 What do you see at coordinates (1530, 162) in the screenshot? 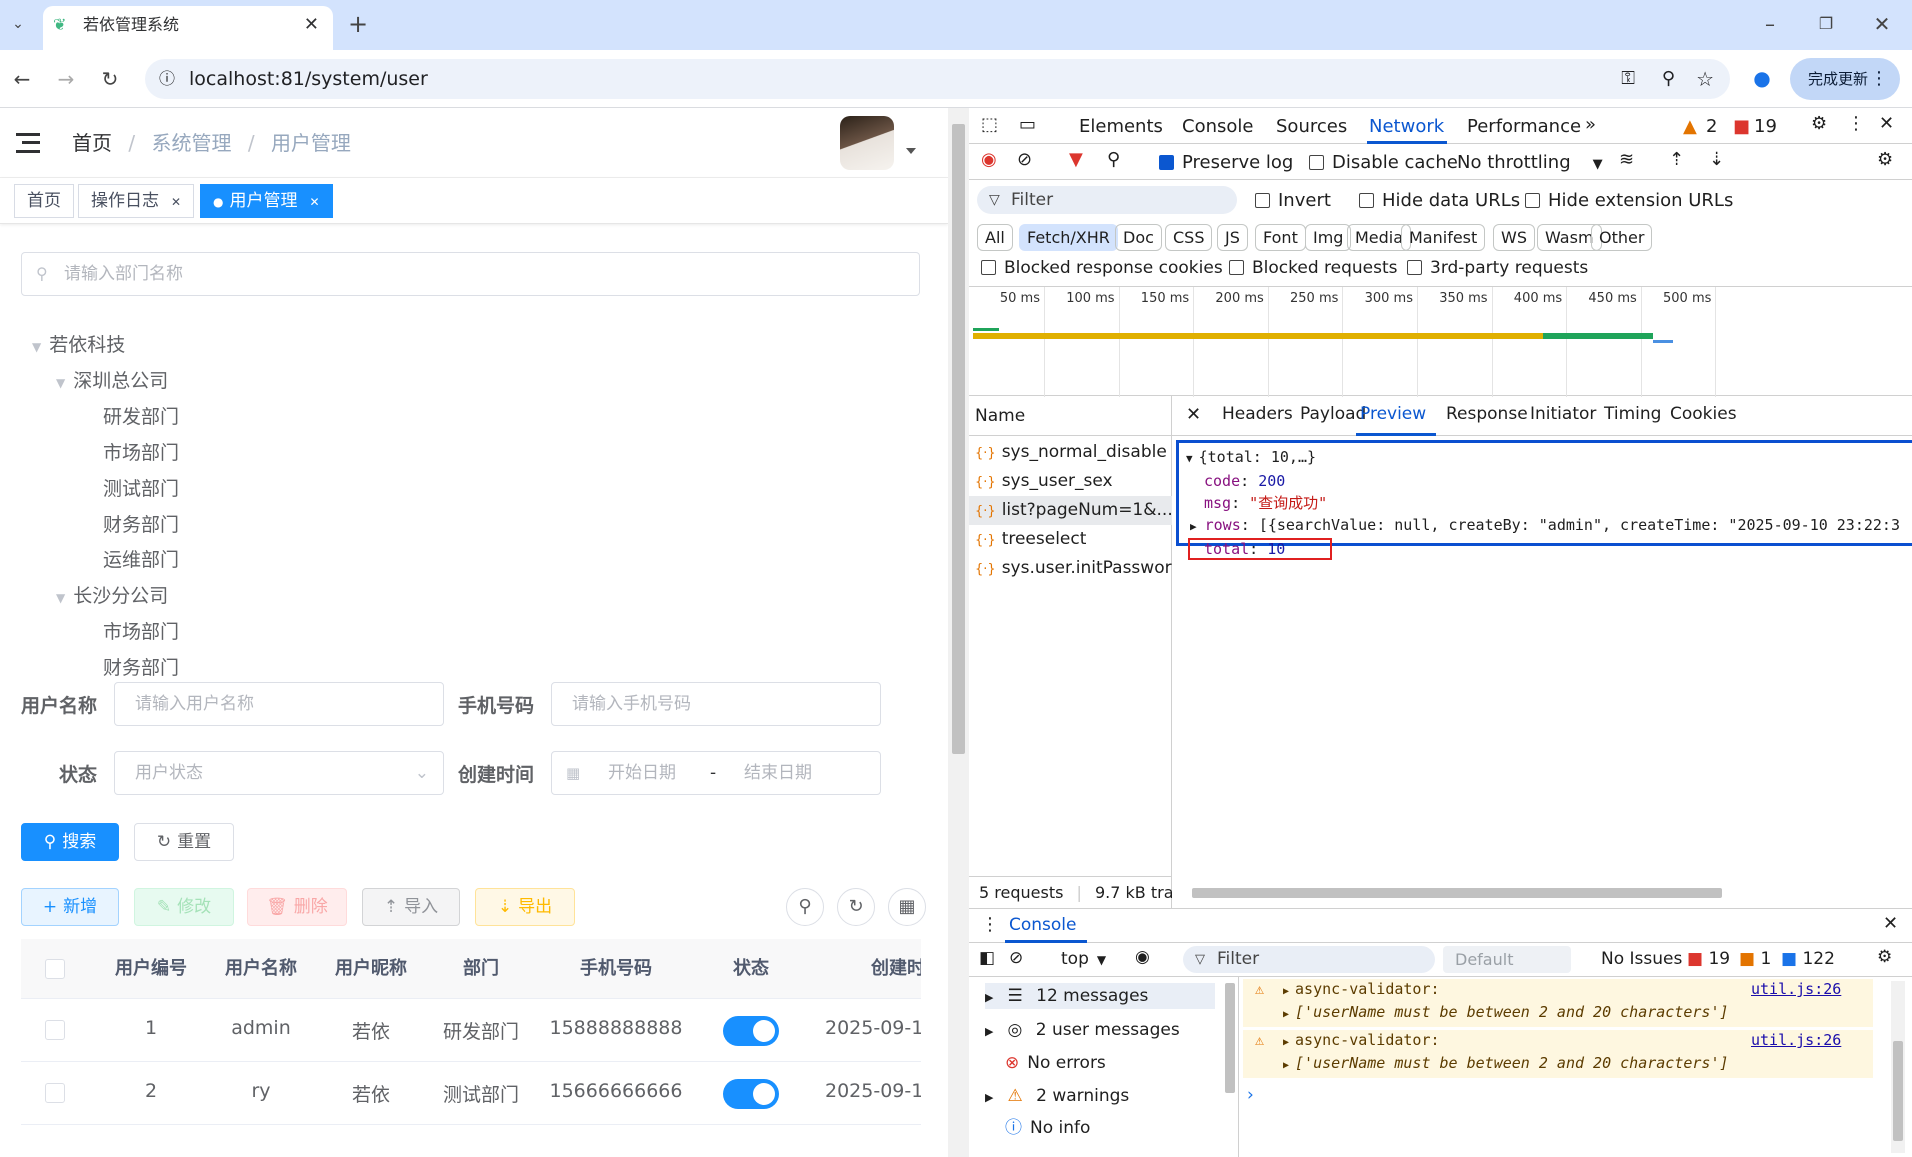
I see `throttling-select: No throttling ▼` at bounding box center [1530, 162].